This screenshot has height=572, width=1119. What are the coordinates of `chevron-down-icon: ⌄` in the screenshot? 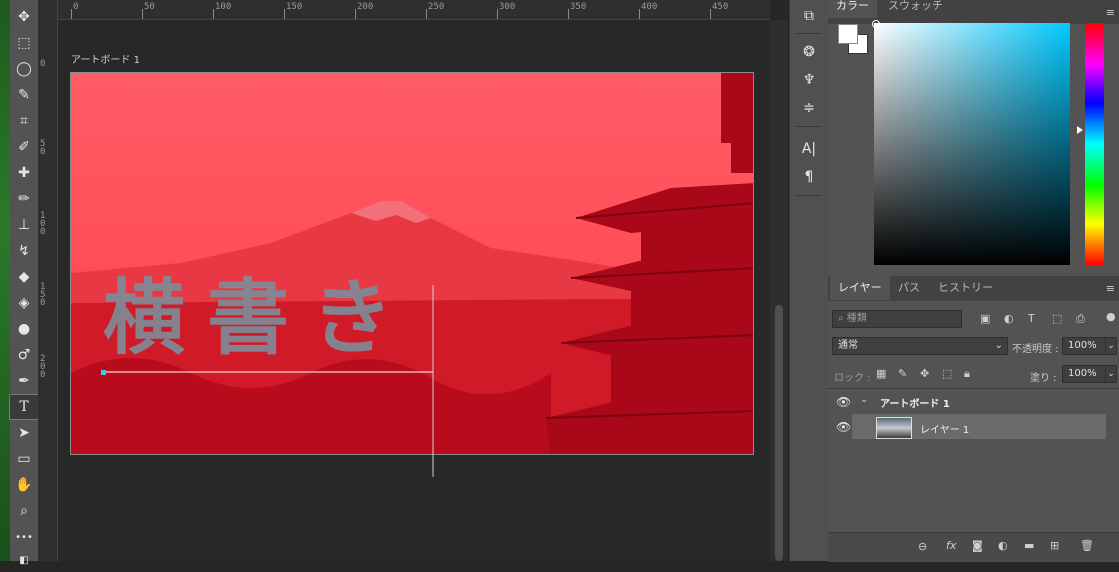 It's located at (998, 345).